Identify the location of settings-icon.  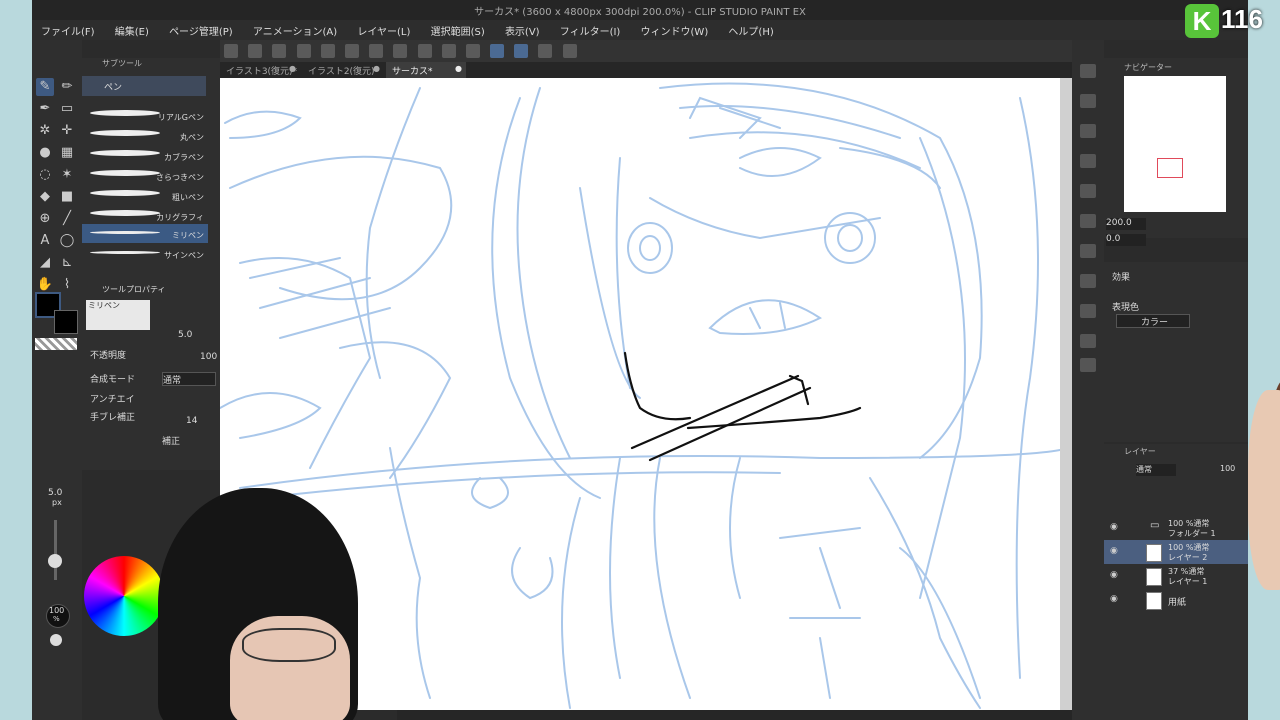
(569, 51).